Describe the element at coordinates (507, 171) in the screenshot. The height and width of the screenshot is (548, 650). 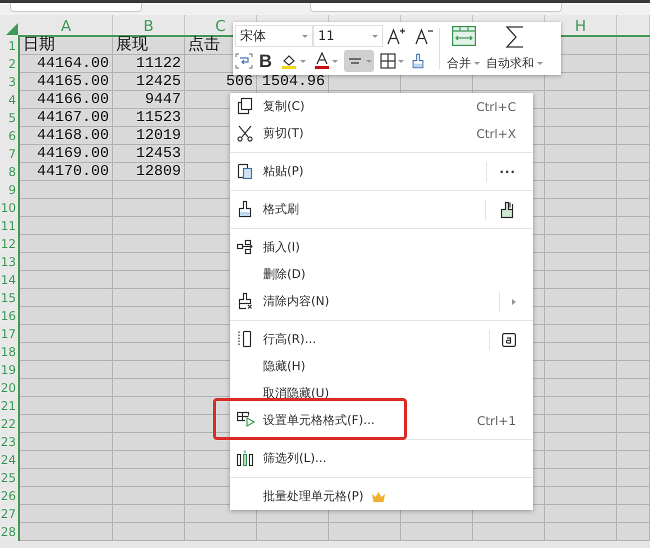
I see `more-button: ···` at that location.